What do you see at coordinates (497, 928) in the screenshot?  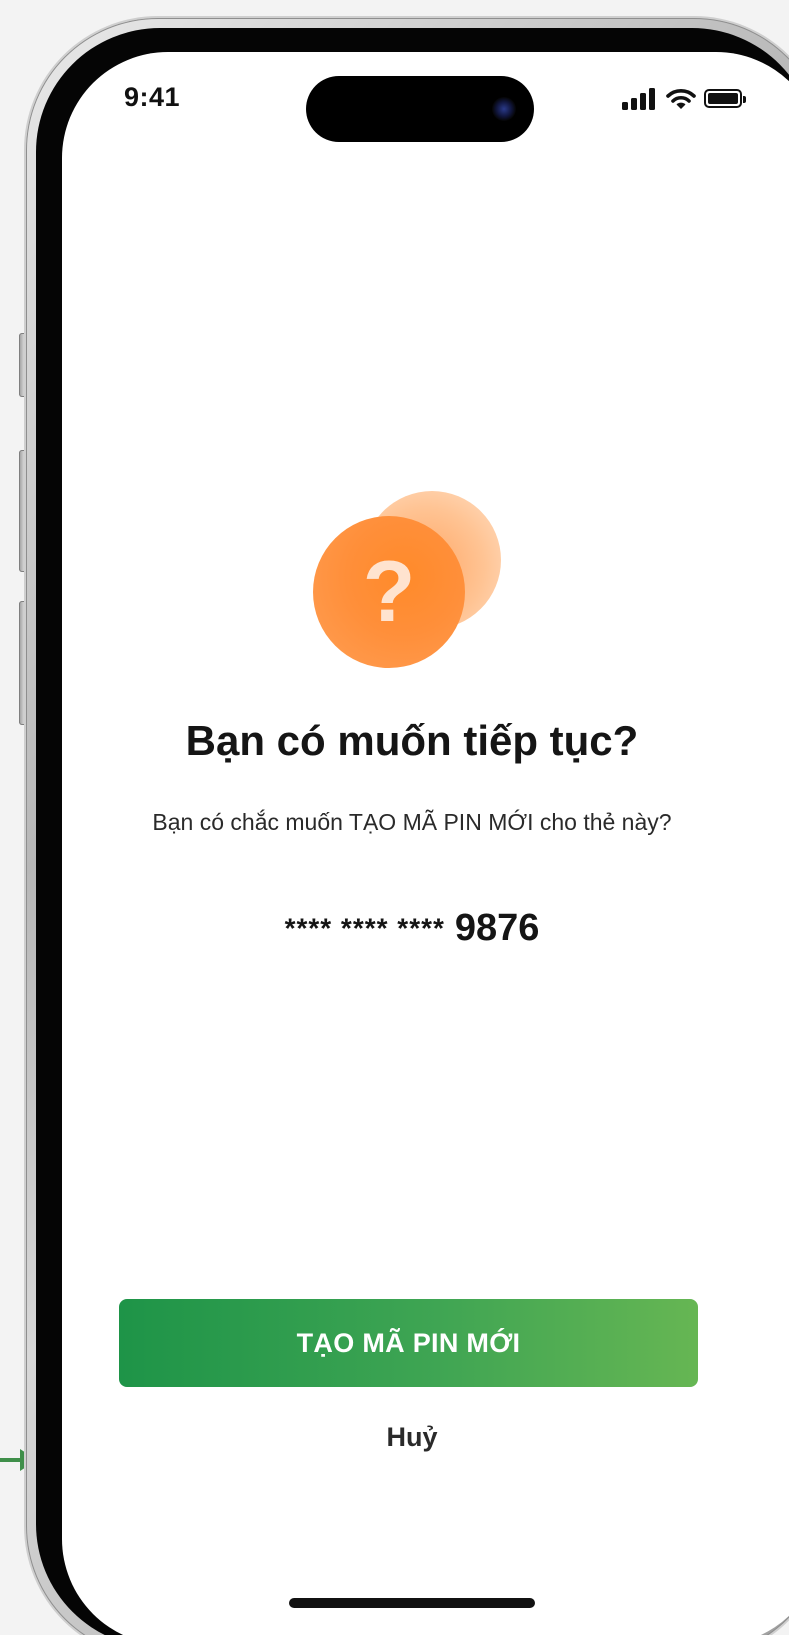 I see `card-number-last4: 9876` at bounding box center [497, 928].